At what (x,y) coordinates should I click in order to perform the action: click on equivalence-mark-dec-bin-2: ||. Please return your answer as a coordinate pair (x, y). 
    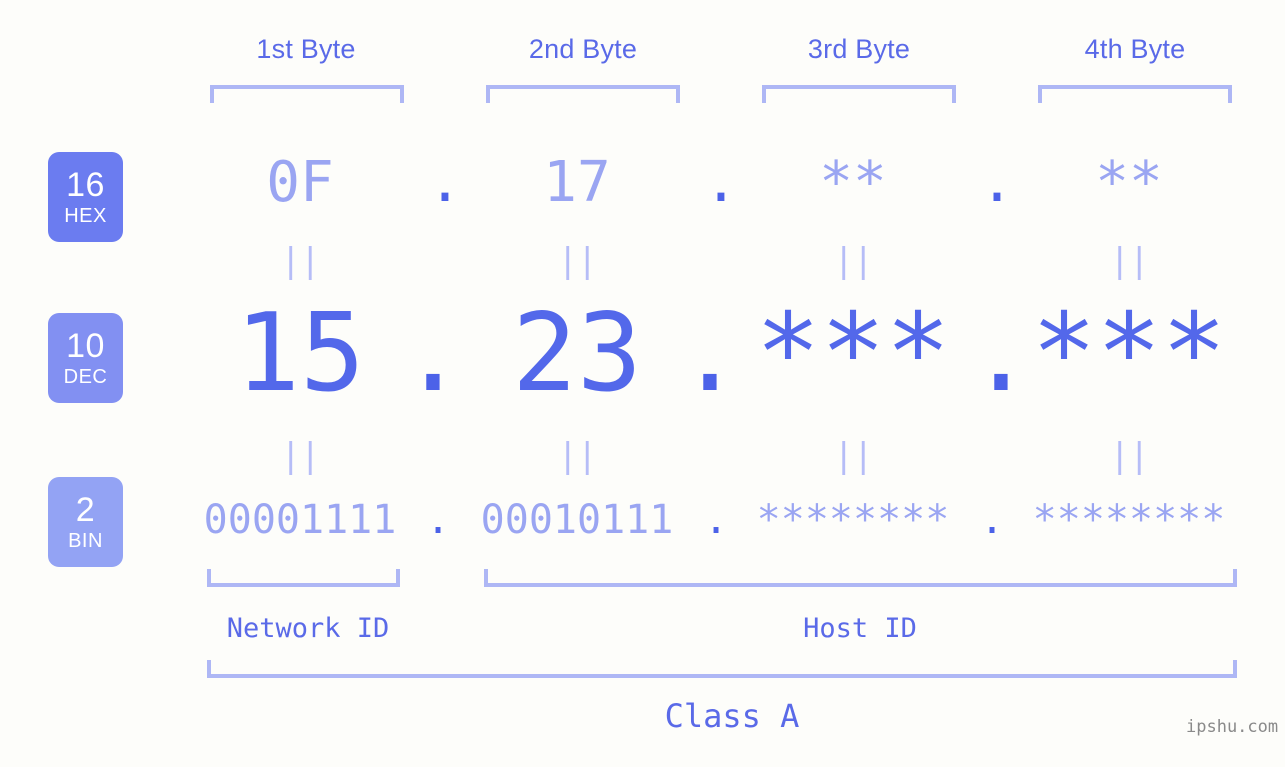
    Looking at the image, I should click on (577, 456).